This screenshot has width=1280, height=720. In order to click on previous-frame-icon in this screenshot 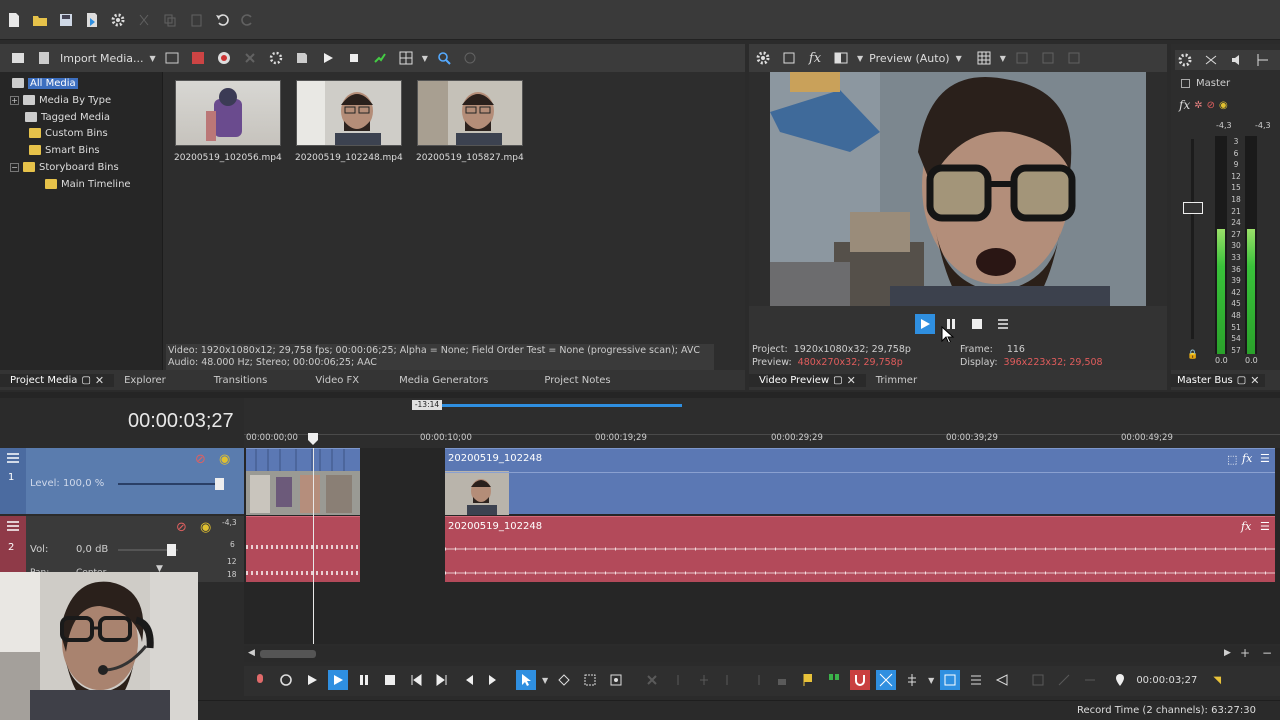, I will do `click(468, 680)`.